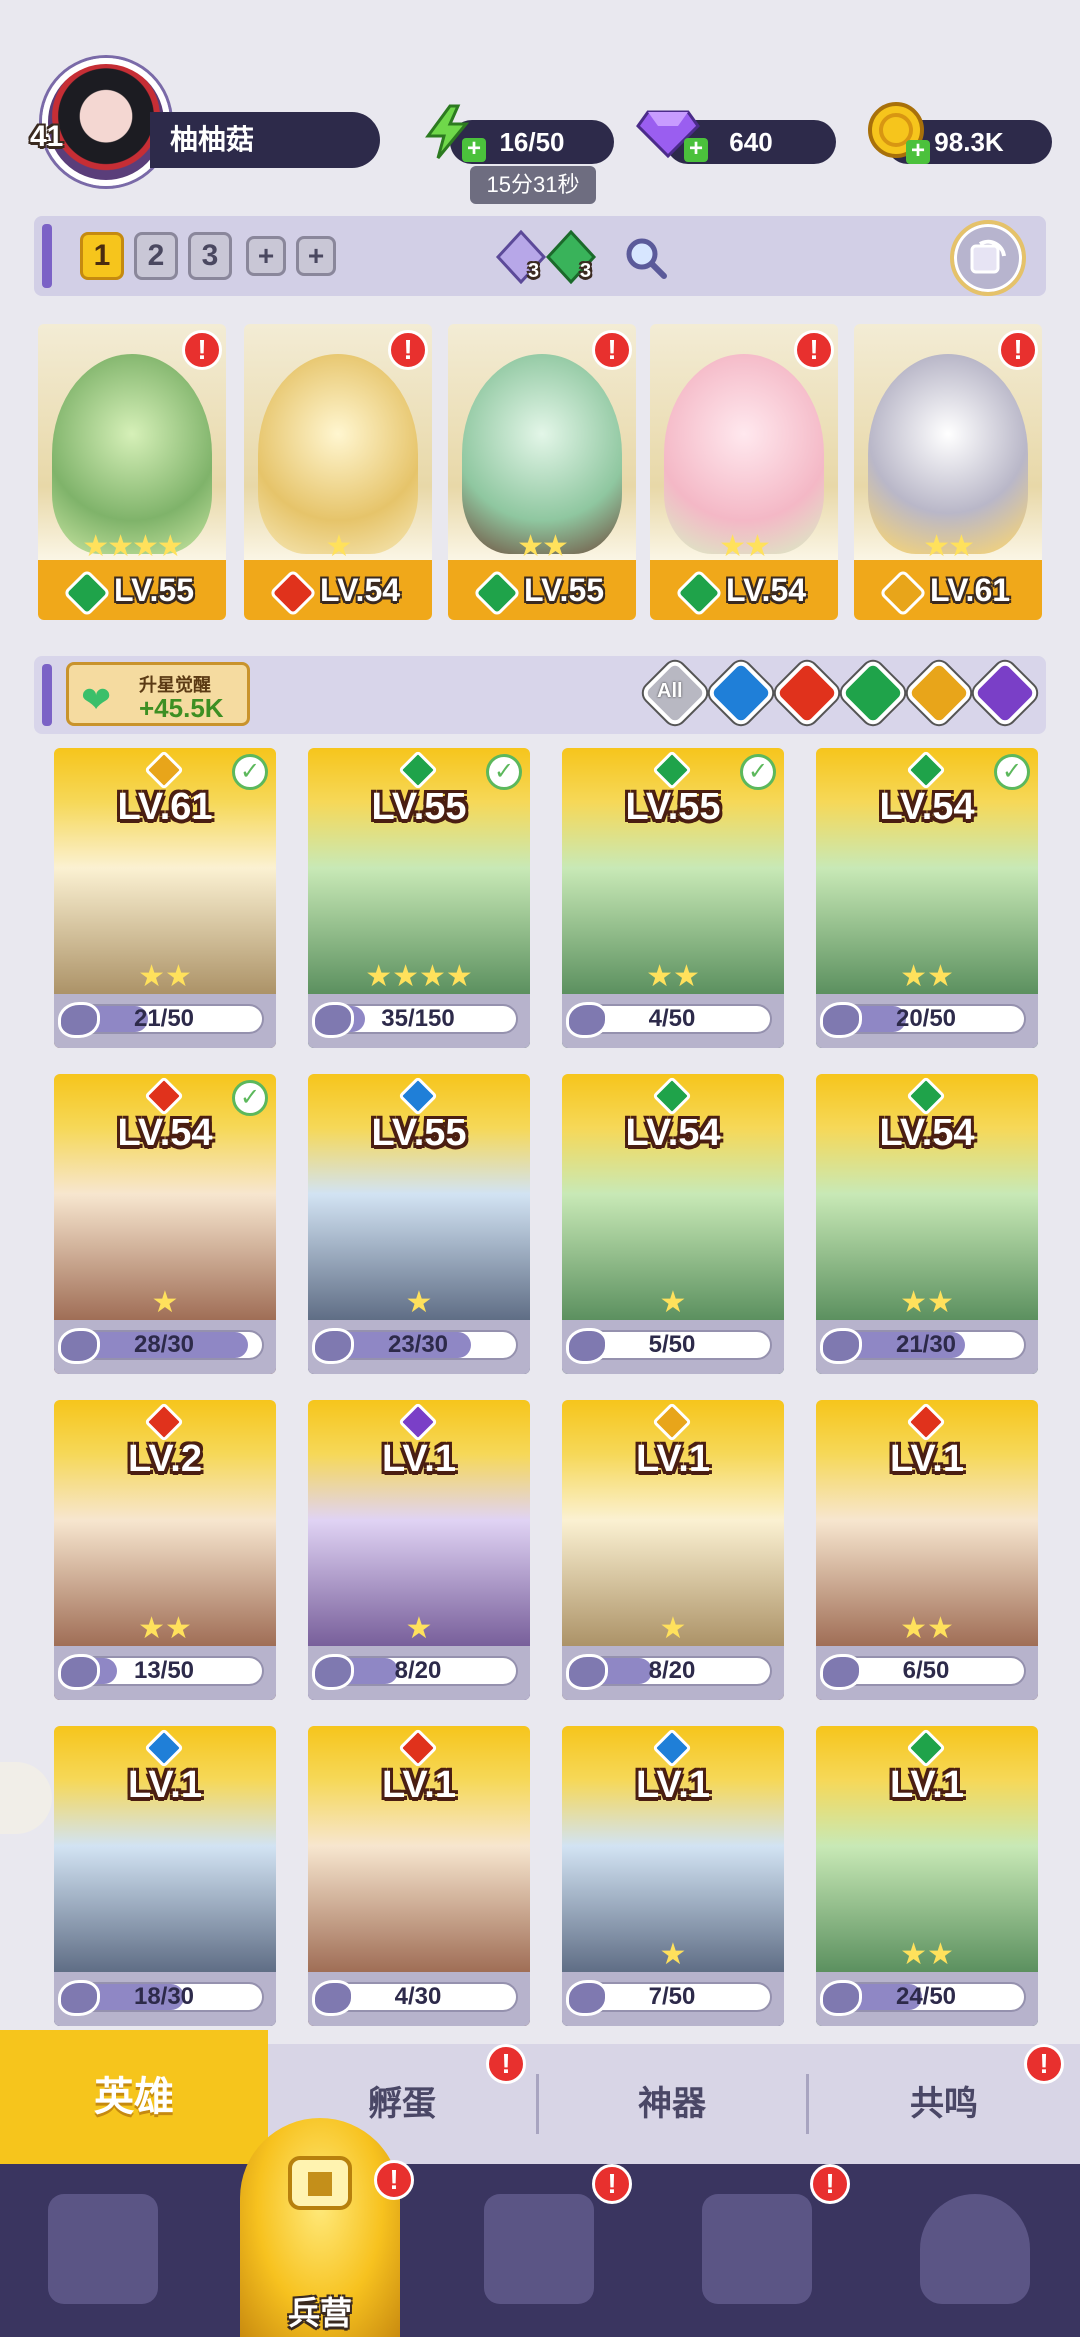 This screenshot has height=2337, width=1080. What do you see at coordinates (927, 898) in the screenshot?
I see `hero-card: LV.54 ✓ ★★ 20/50` at bounding box center [927, 898].